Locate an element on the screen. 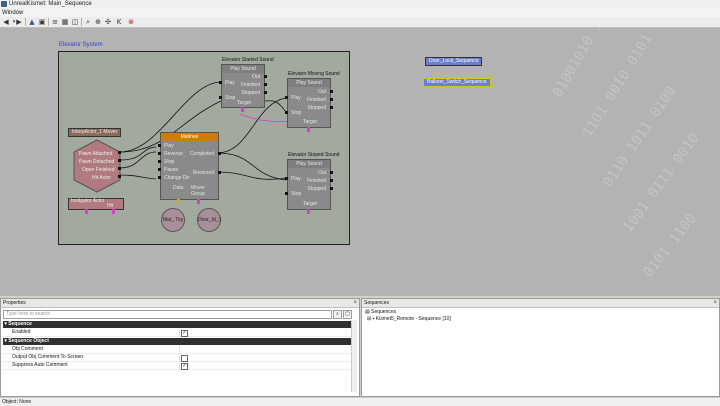 This screenshot has width=720, height=406. pin-hit is located at coordinates (113, 211).